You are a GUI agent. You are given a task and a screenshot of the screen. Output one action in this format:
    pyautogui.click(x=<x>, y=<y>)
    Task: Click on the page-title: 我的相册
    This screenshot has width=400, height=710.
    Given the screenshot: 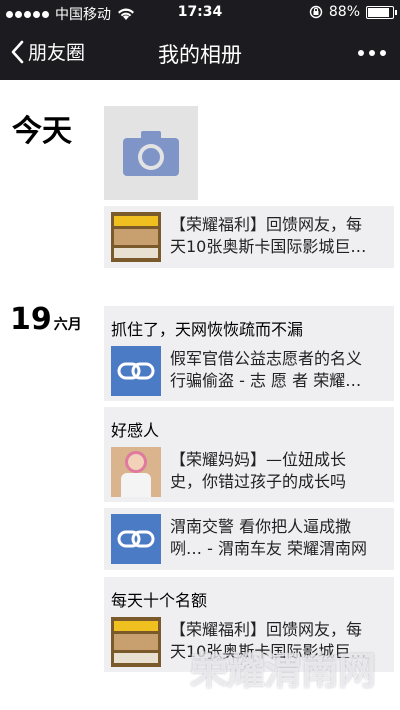 What is the action you would take?
    pyautogui.click(x=200, y=55)
    